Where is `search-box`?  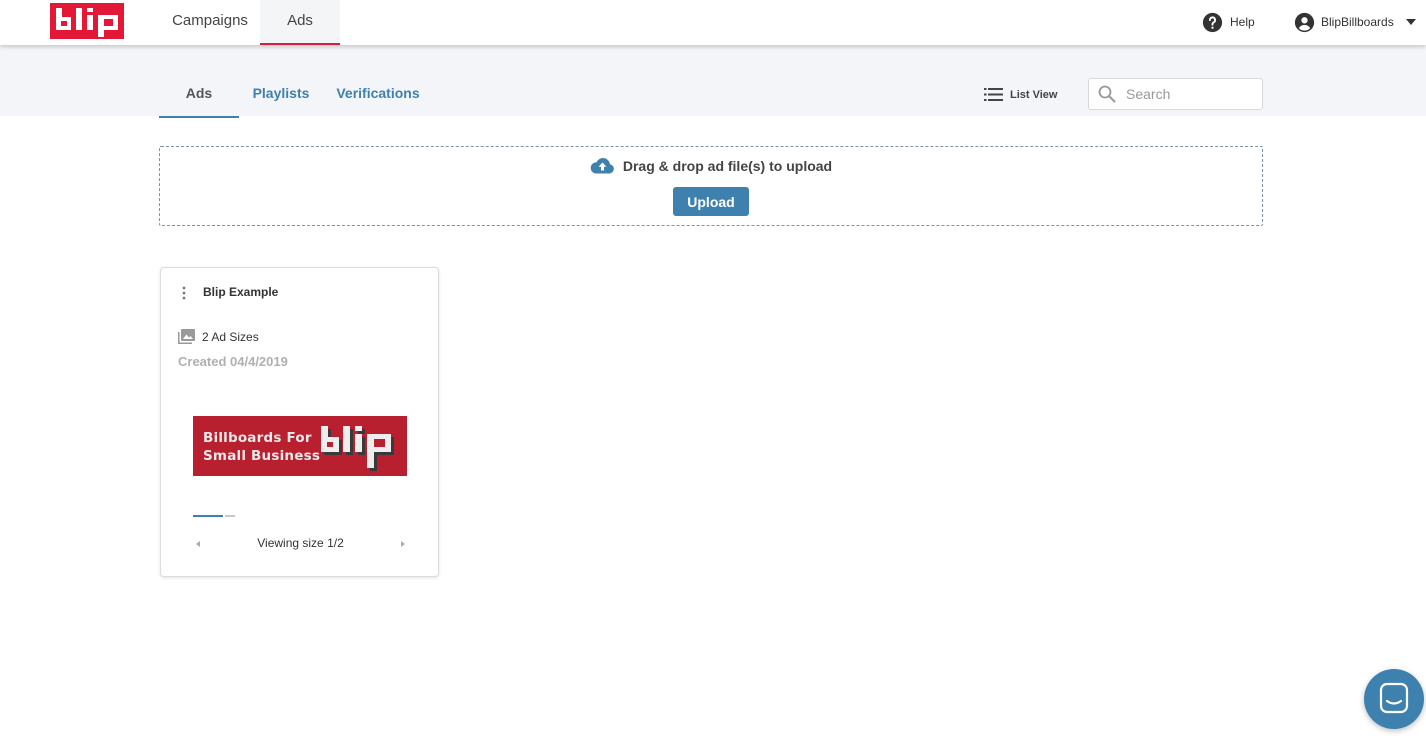 search-box is located at coordinates (1175, 94).